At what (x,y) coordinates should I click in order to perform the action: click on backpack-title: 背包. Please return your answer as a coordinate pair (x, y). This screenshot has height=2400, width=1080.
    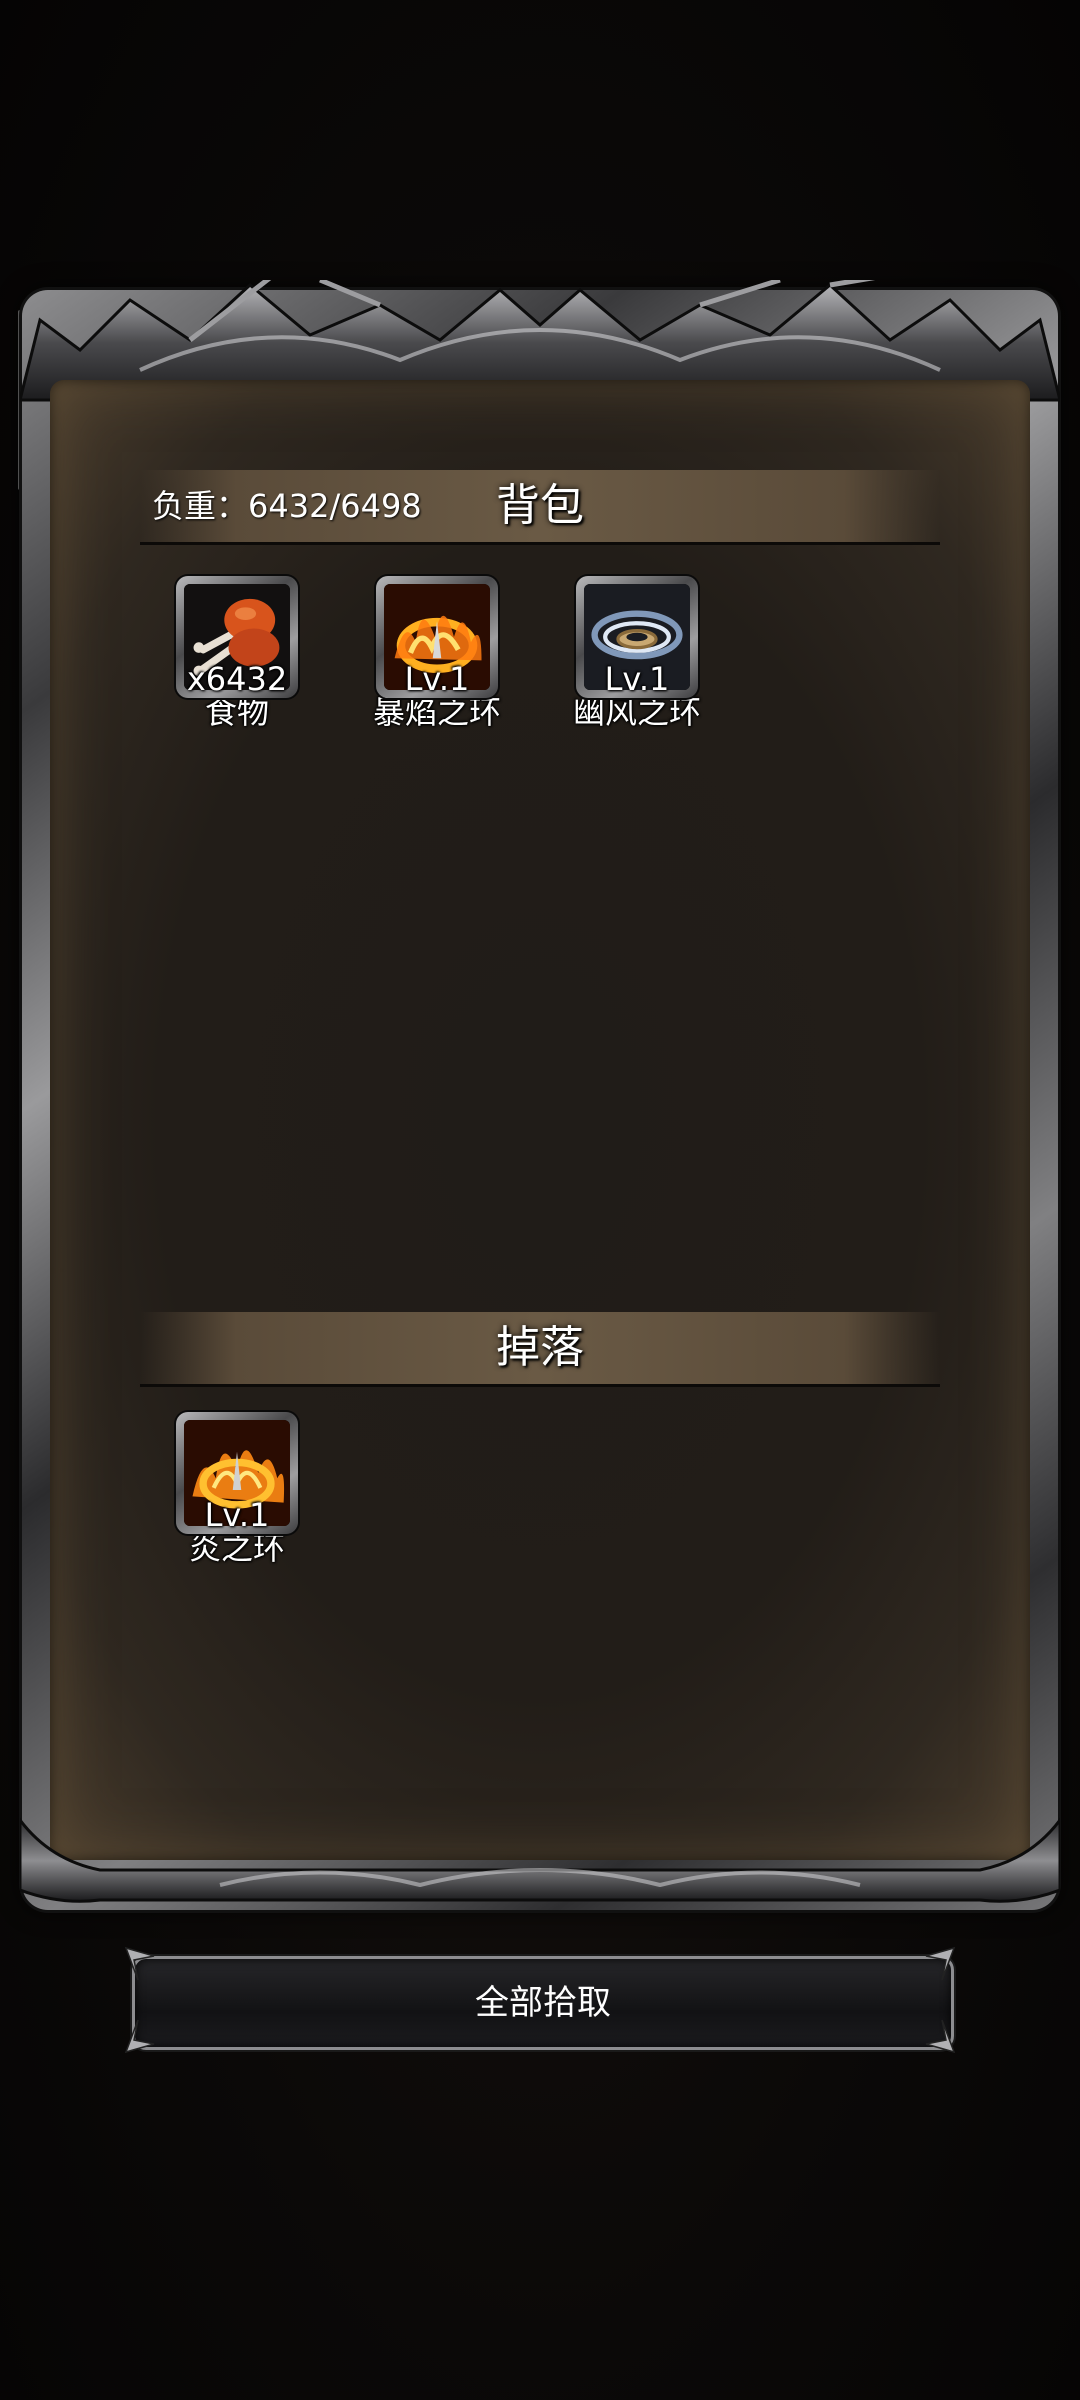
    Looking at the image, I should click on (540, 505).